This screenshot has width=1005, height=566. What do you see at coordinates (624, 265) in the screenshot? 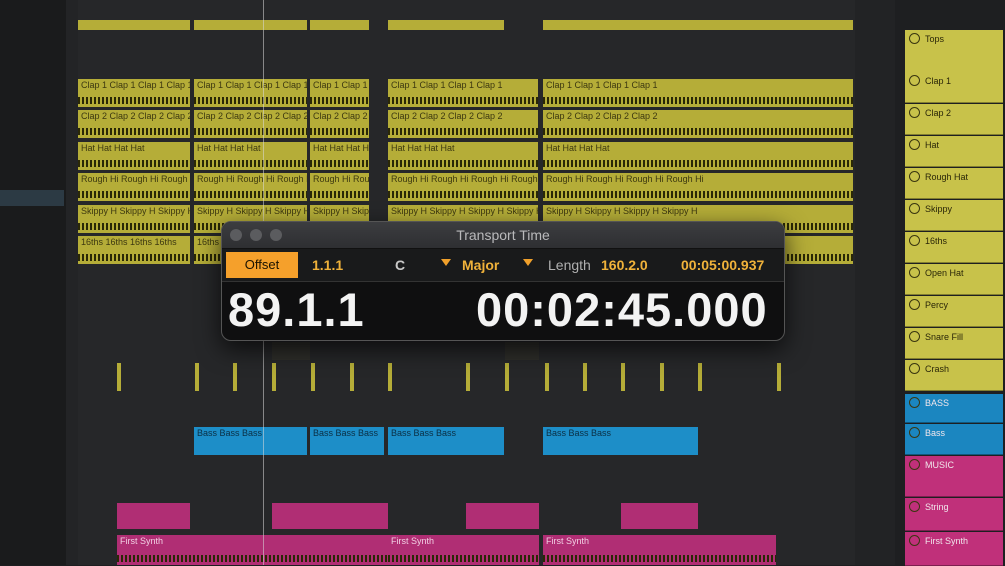
I see `length-value: 160.2.0` at bounding box center [624, 265].